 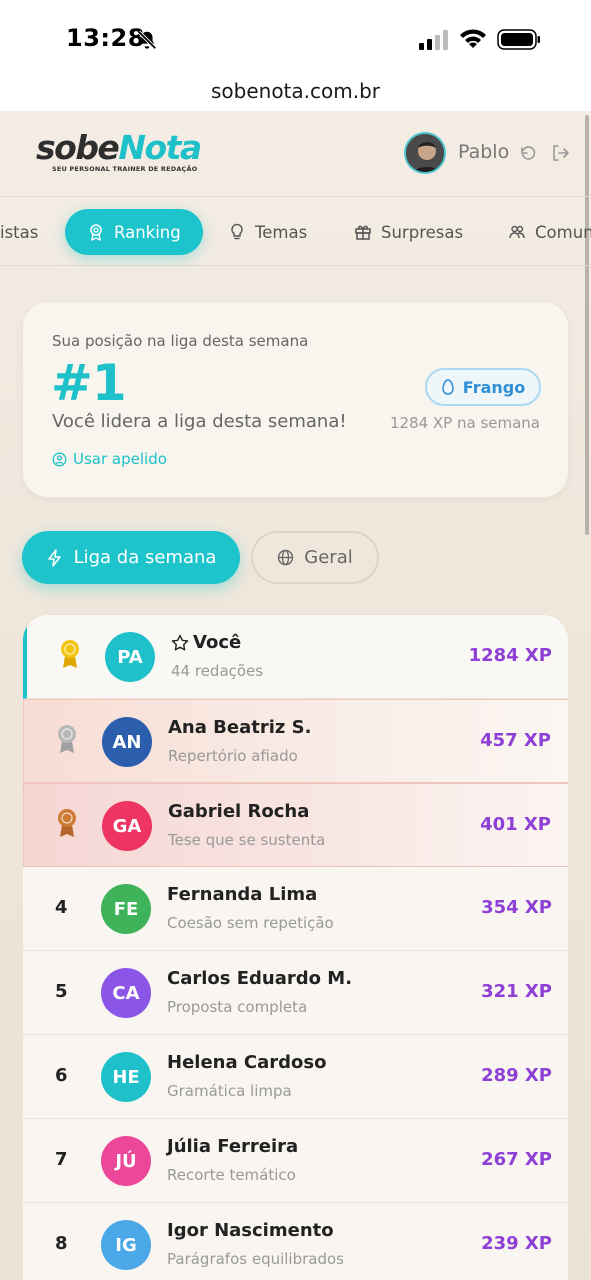 I want to click on url-text: sobenota.com.br, so click(x=295, y=91).